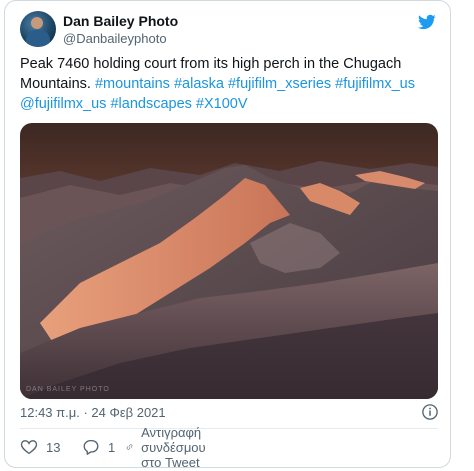  I want to click on like-count: 13, so click(53, 447).